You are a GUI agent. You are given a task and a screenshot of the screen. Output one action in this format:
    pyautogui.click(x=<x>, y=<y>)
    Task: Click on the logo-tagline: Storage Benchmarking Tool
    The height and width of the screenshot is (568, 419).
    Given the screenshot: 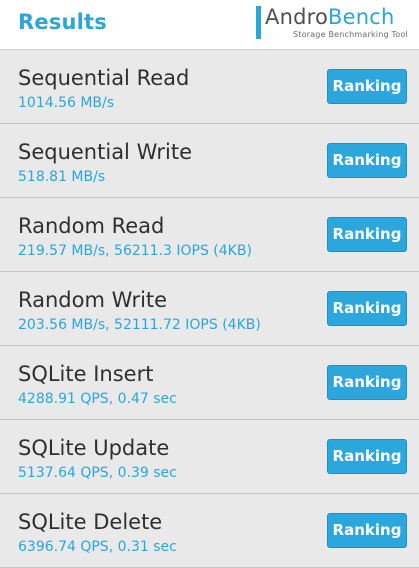 What is the action you would take?
    pyautogui.click(x=350, y=34)
    